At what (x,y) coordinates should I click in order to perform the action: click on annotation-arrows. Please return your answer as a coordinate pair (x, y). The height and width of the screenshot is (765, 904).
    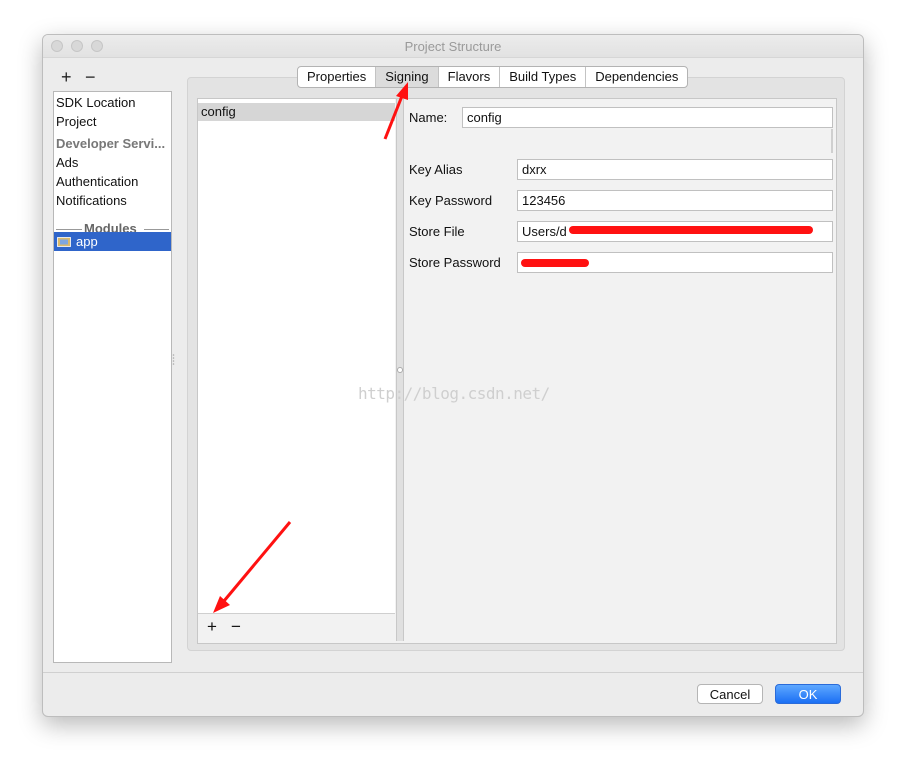
    Looking at the image, I should click on (310, 347).